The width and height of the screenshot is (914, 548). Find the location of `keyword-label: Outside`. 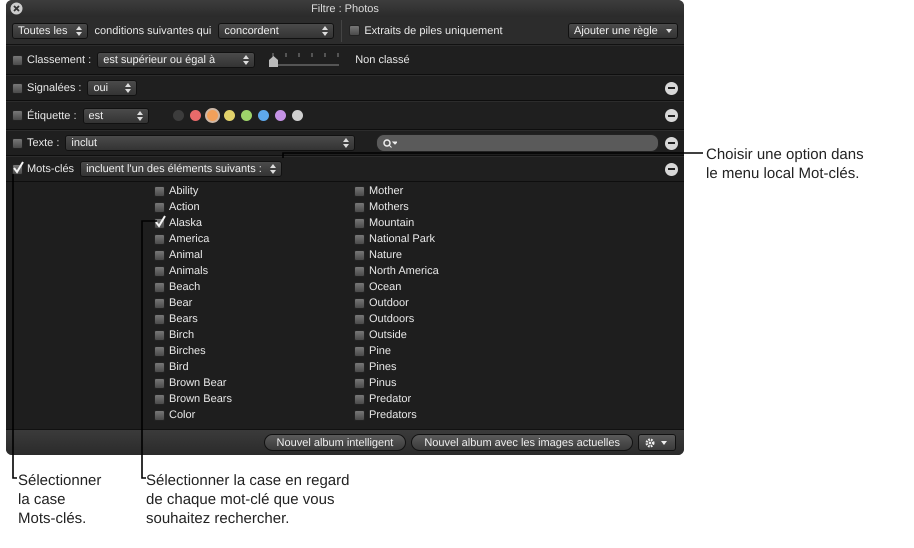

keyword-label: Outside is located at coordinates (388, 335).